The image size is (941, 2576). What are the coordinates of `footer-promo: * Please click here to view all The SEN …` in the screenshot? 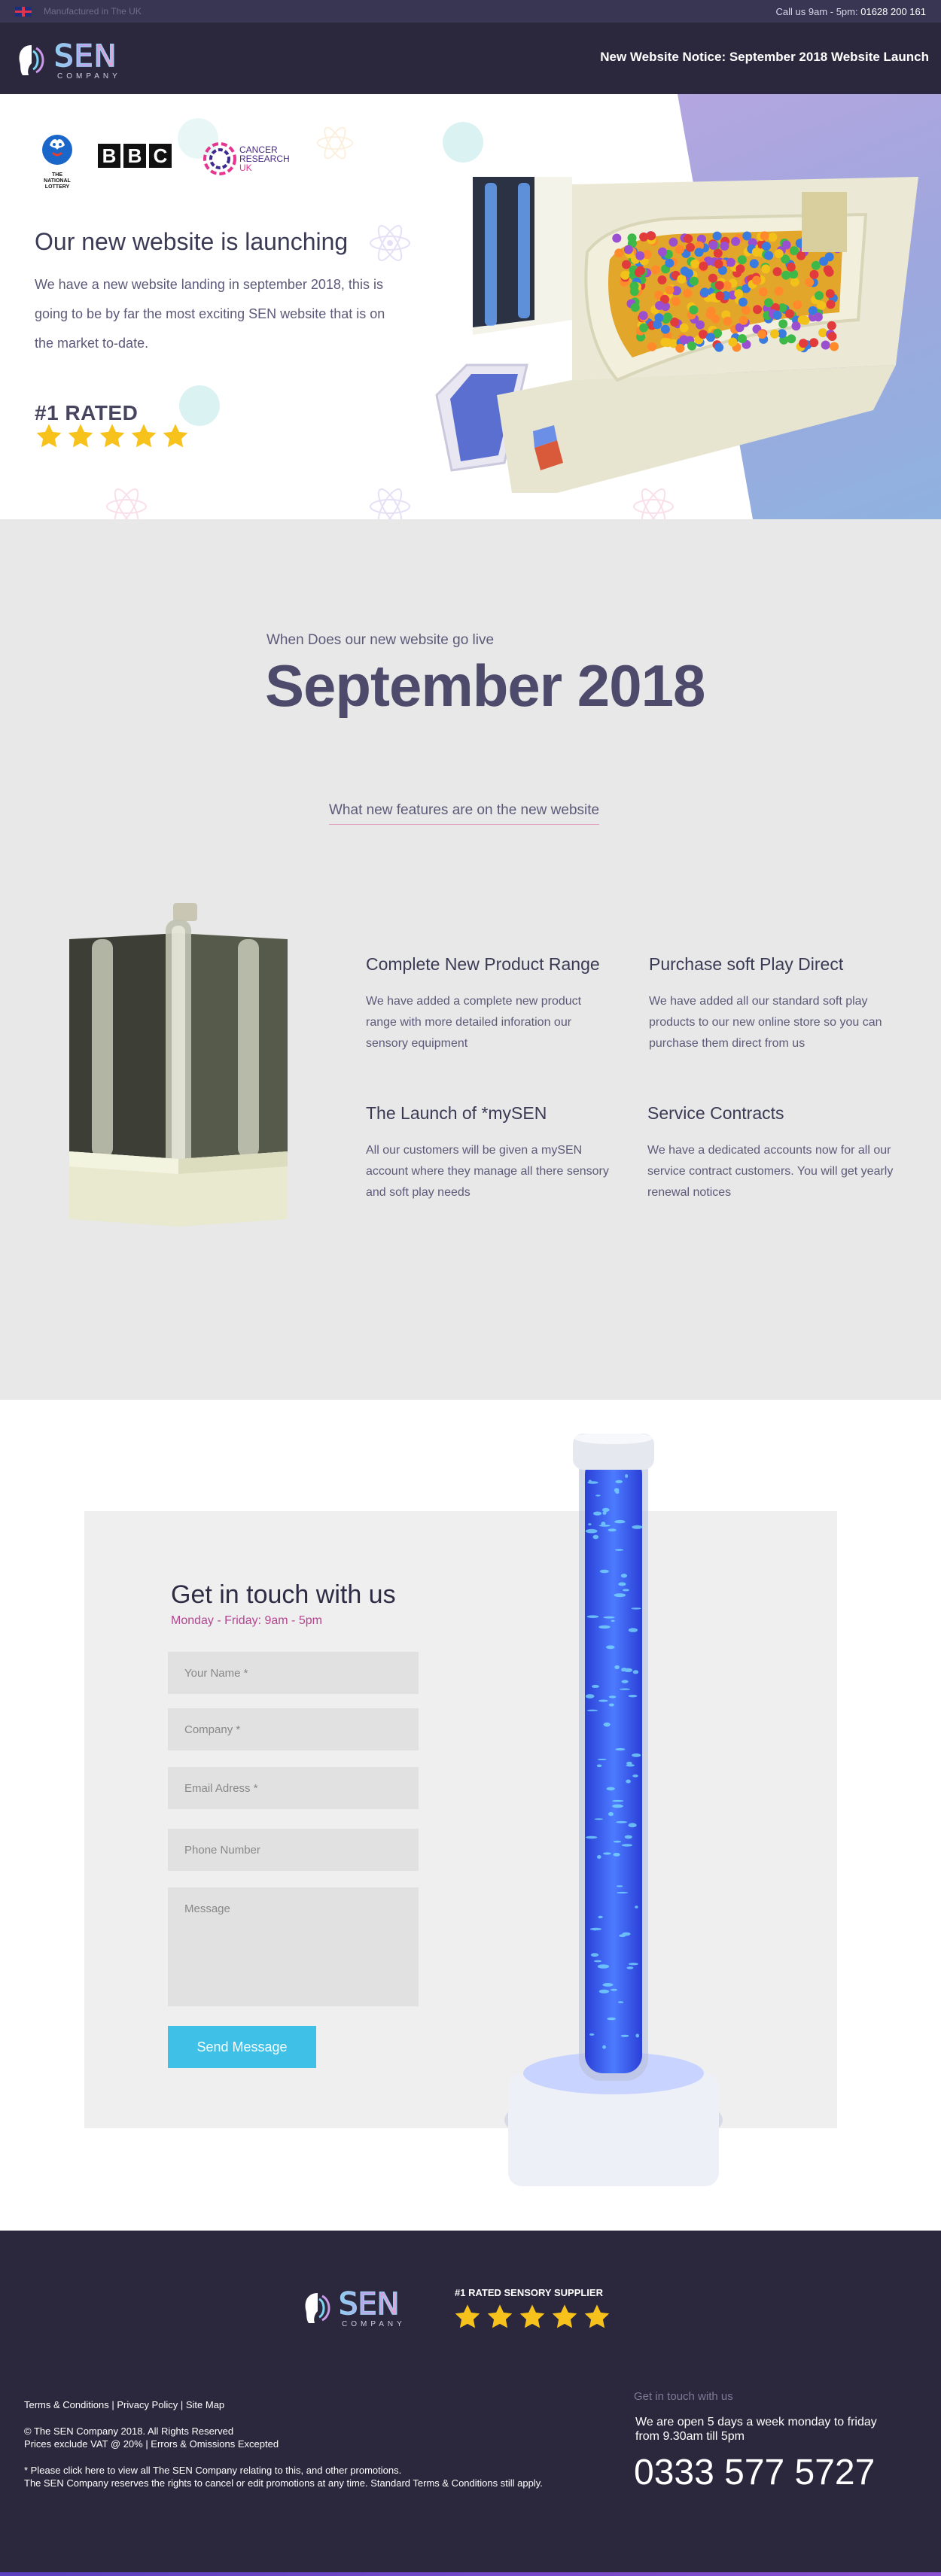 It's located at (325, 2476).